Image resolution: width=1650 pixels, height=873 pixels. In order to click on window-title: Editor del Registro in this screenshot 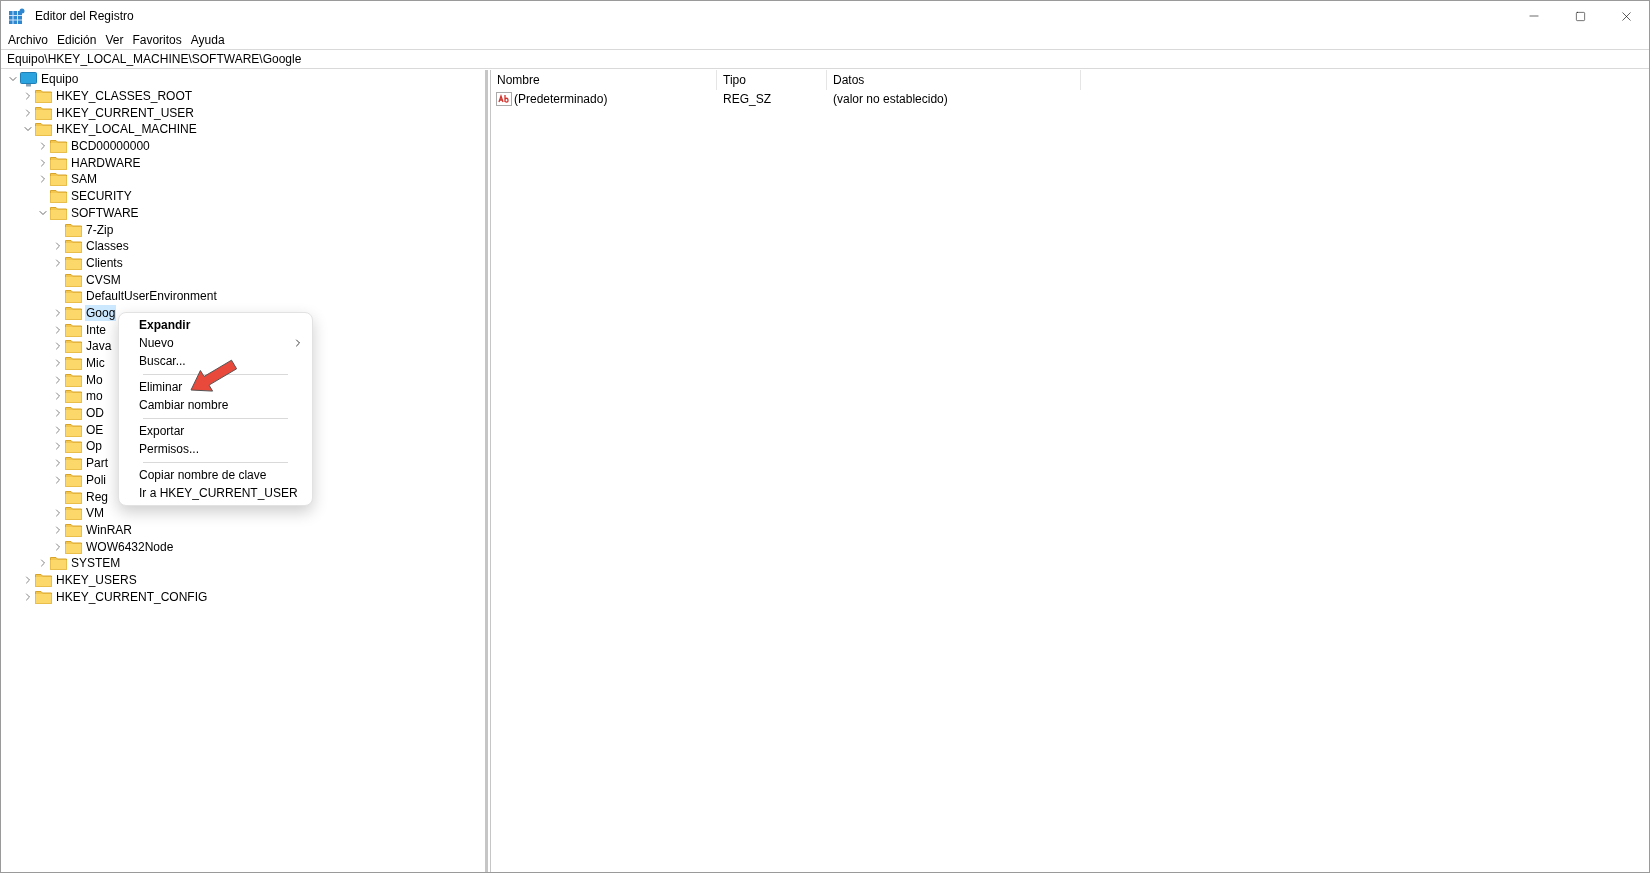, I will do `click(84, 16)`.